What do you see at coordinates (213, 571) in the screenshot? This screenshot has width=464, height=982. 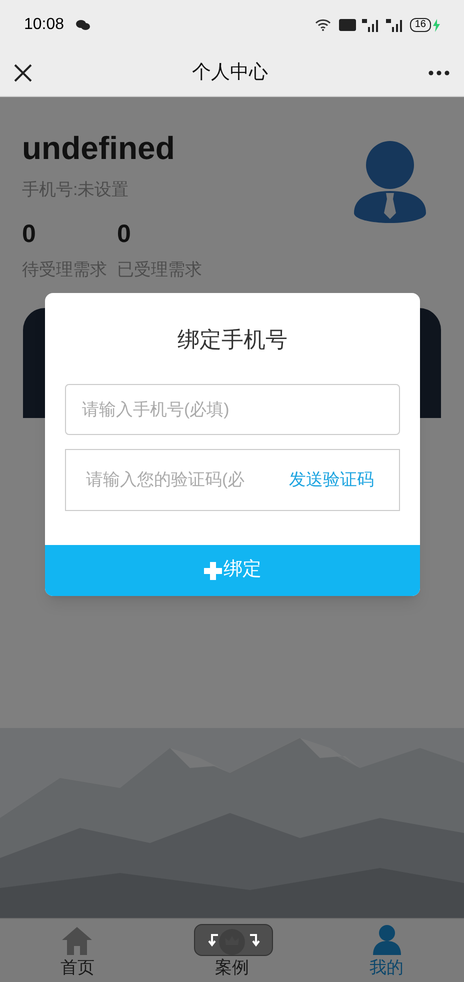 I see `plus-icon` at bounding box center [213, 571].